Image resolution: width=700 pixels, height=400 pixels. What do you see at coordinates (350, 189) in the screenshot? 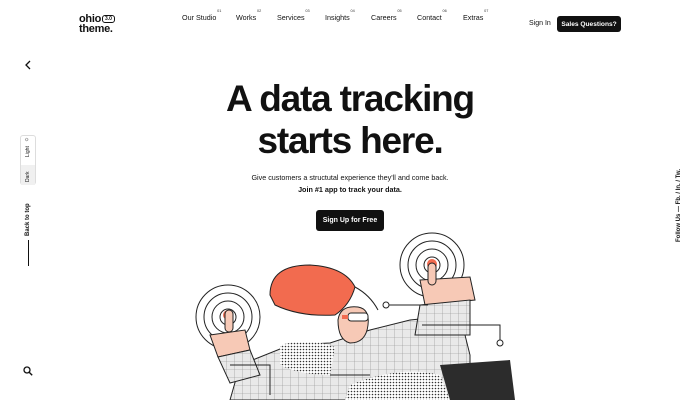
I see `hero-subtitle-bold: Join #1 app to track your data.` at bounding box center [350, 189].